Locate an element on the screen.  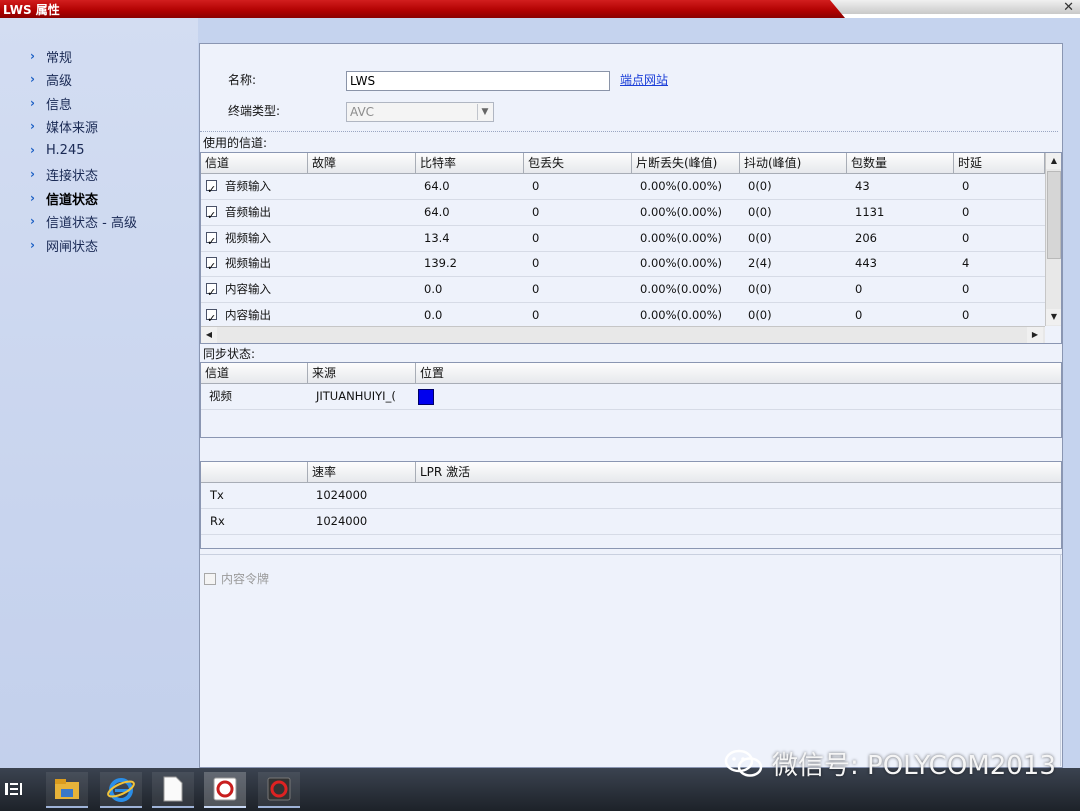
table-row: Rx 1024000 is located at coordinates (631, 522).